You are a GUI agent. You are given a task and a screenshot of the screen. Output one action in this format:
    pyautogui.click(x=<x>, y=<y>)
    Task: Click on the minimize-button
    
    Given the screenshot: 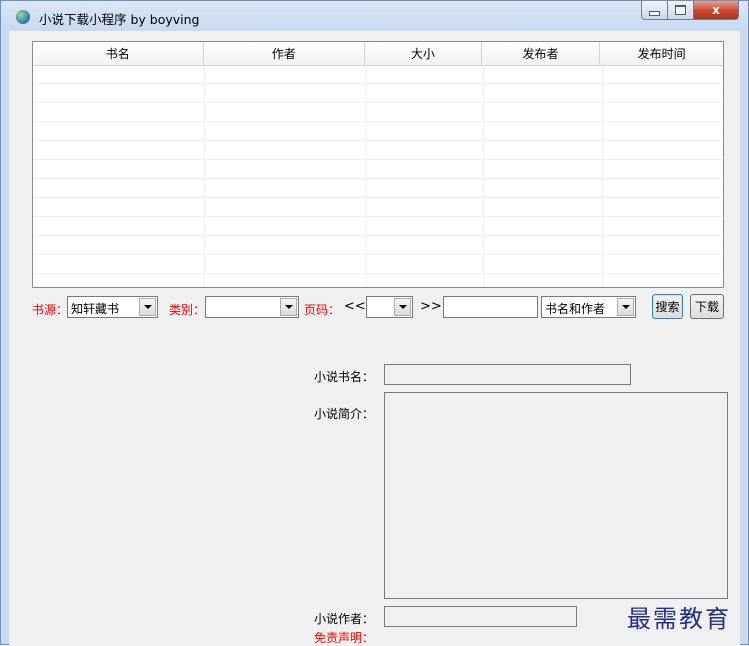 What is the action you would take?
    pyautogui.click(x=654, y=10)
    